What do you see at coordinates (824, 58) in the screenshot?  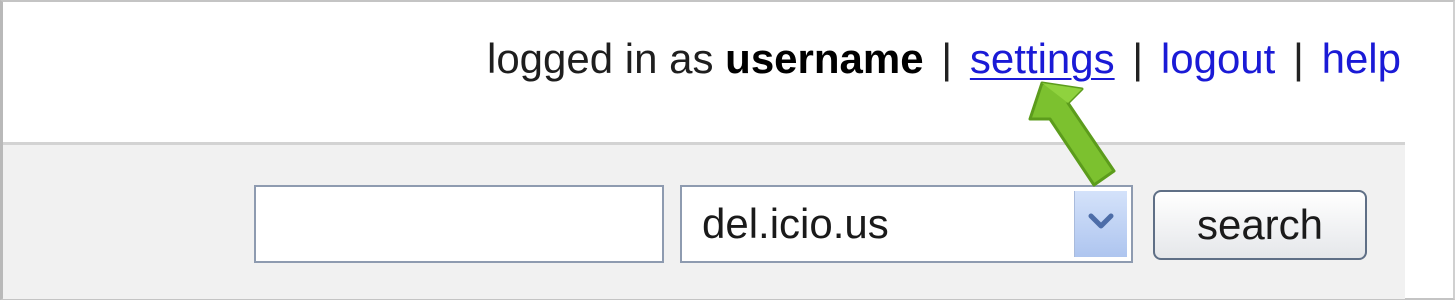 I see `username-label: username` at bounding box center [824, 58].